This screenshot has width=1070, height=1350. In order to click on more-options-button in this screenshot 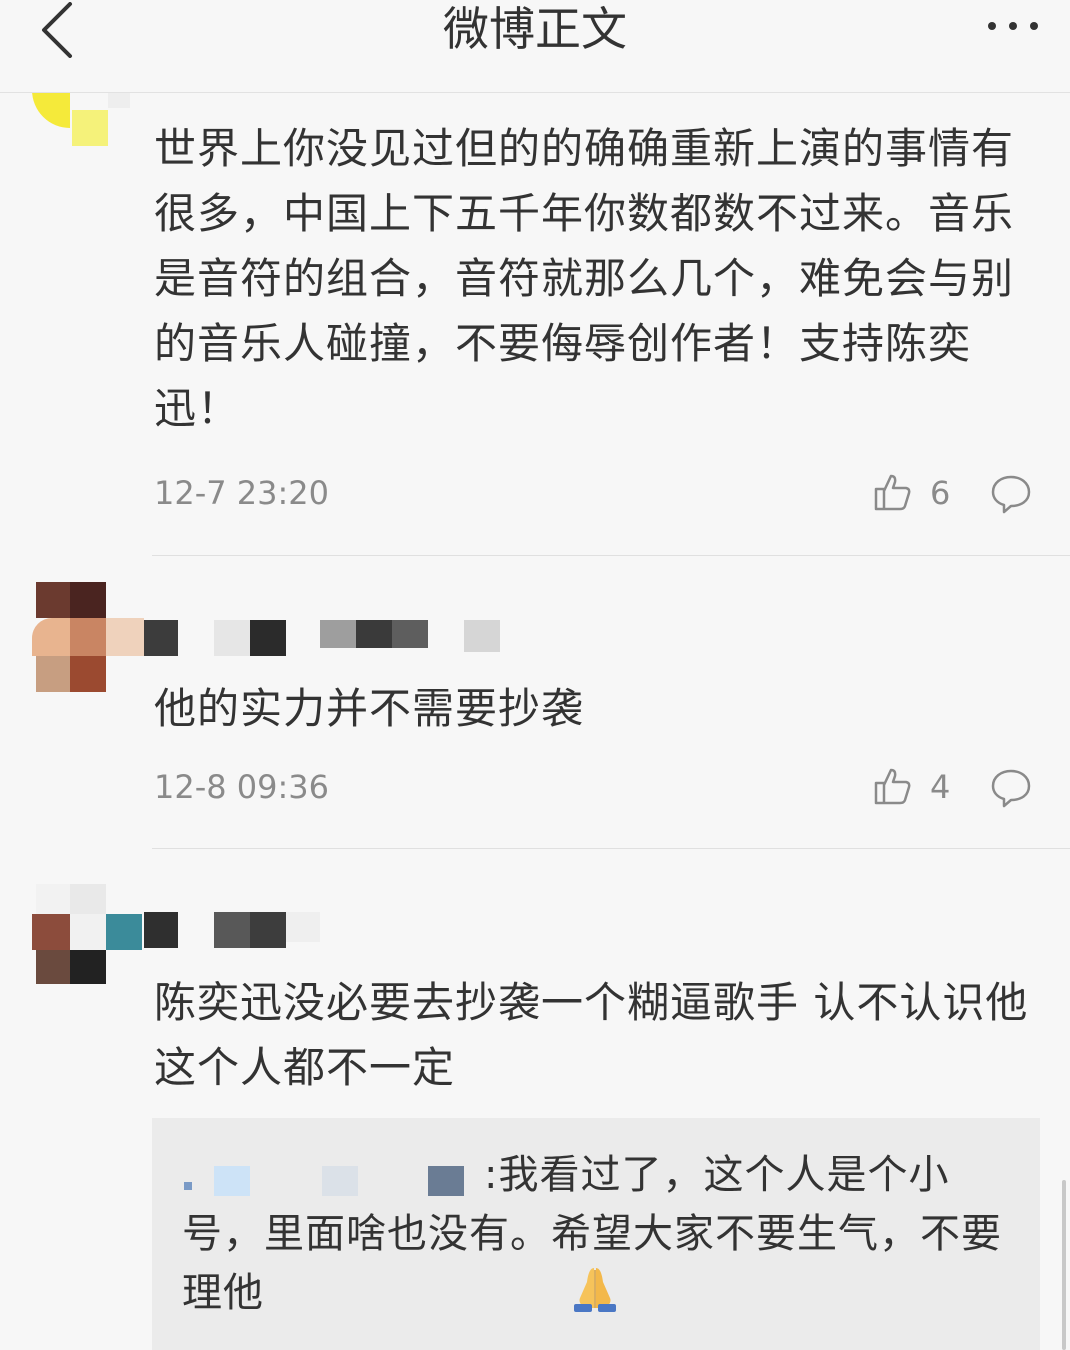, I will do `click(1014, 26)`.